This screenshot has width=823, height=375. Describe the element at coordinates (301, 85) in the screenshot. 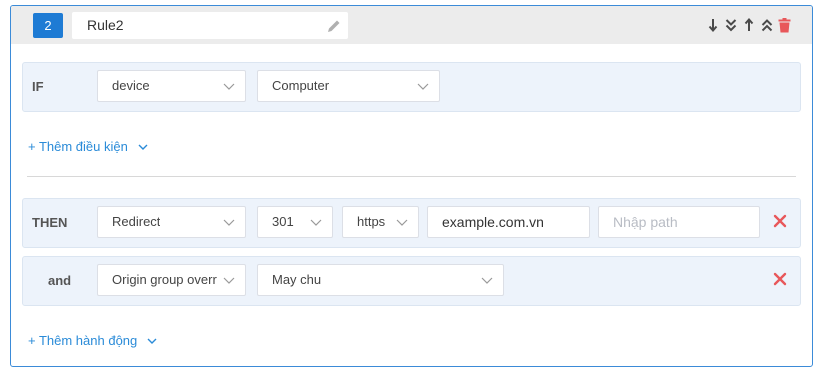

I see `condition-value-text: Computer` at that location.